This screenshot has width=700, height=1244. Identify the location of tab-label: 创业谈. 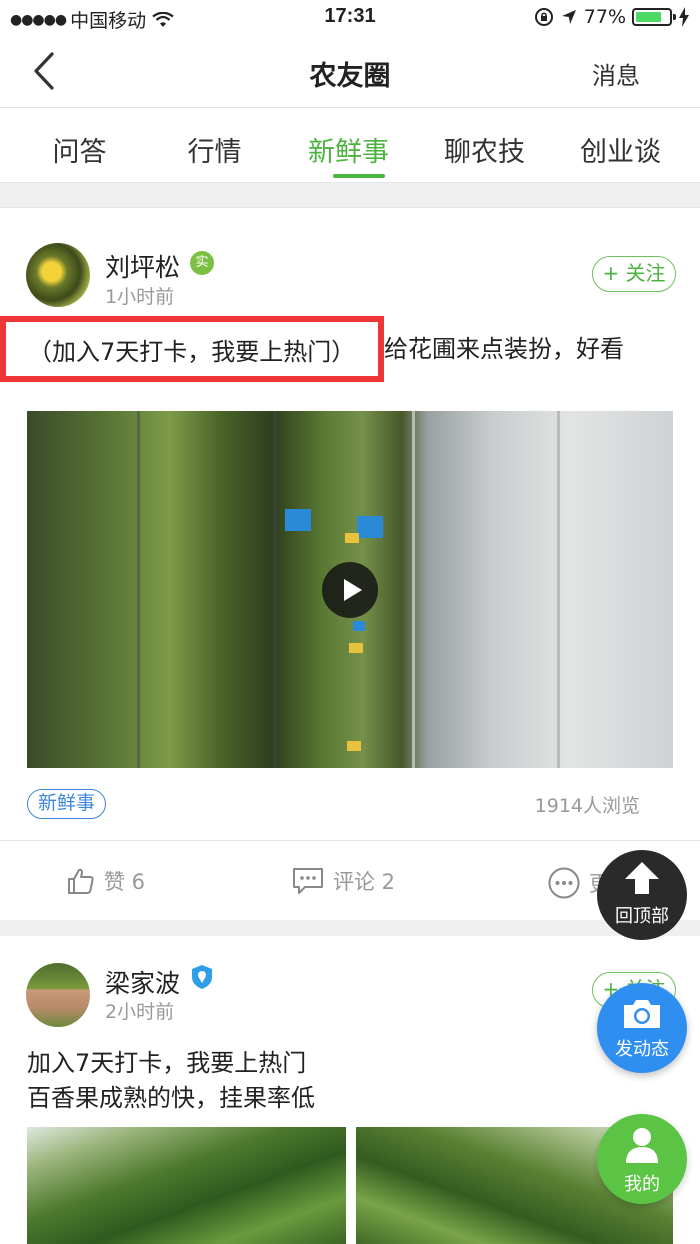
(620, 152).